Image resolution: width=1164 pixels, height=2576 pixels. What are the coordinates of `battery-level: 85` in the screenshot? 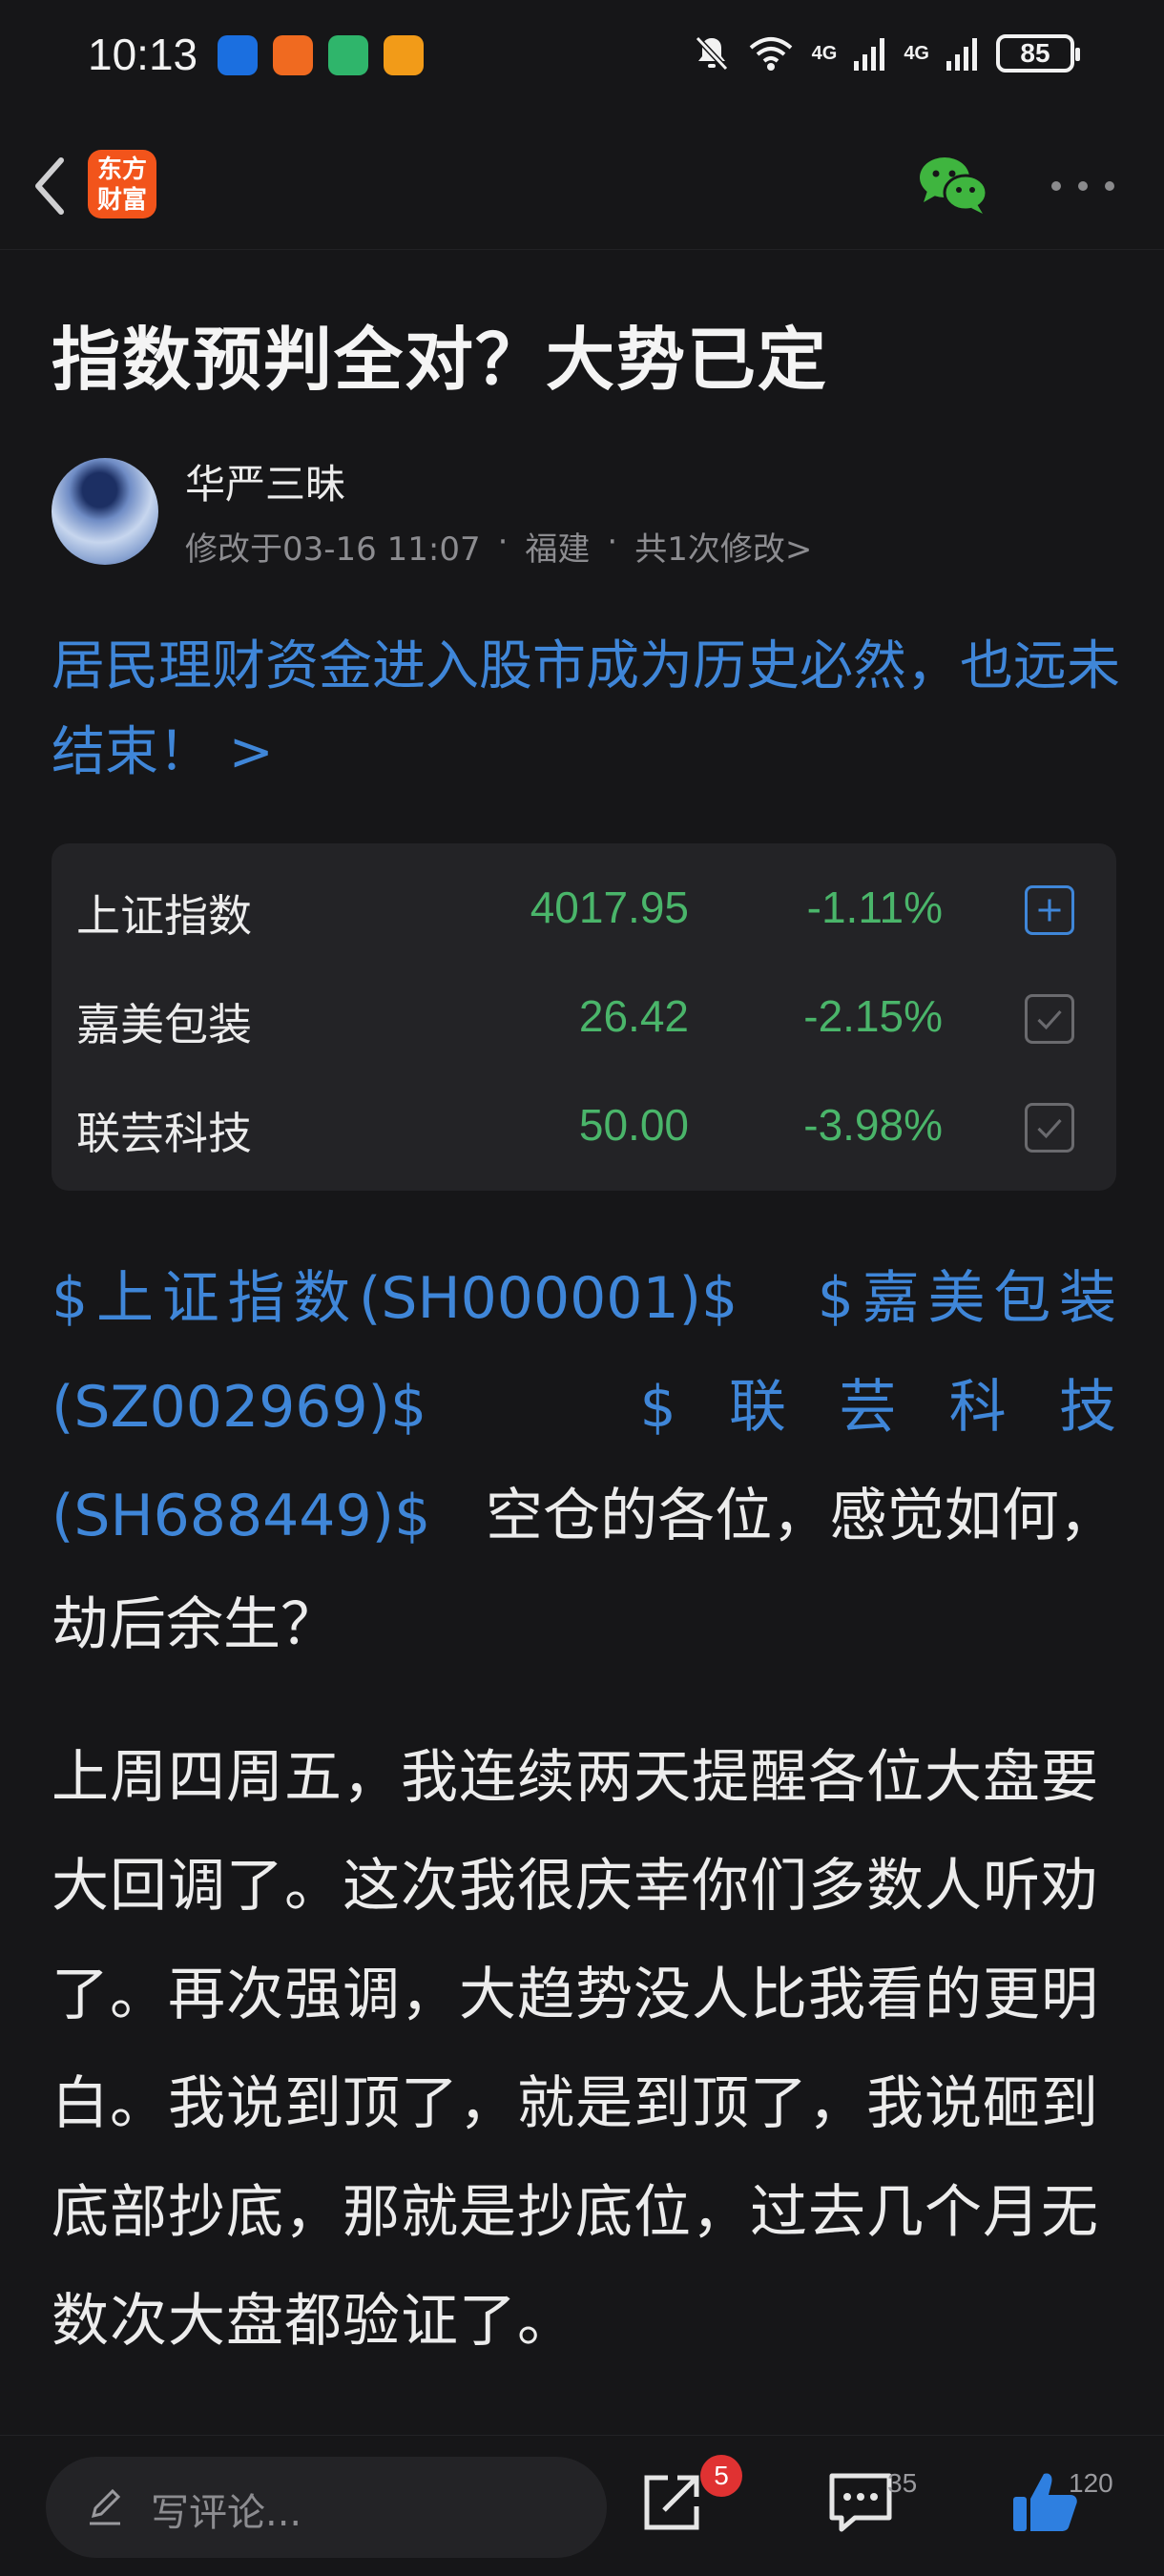 It's located at (1035, 53).